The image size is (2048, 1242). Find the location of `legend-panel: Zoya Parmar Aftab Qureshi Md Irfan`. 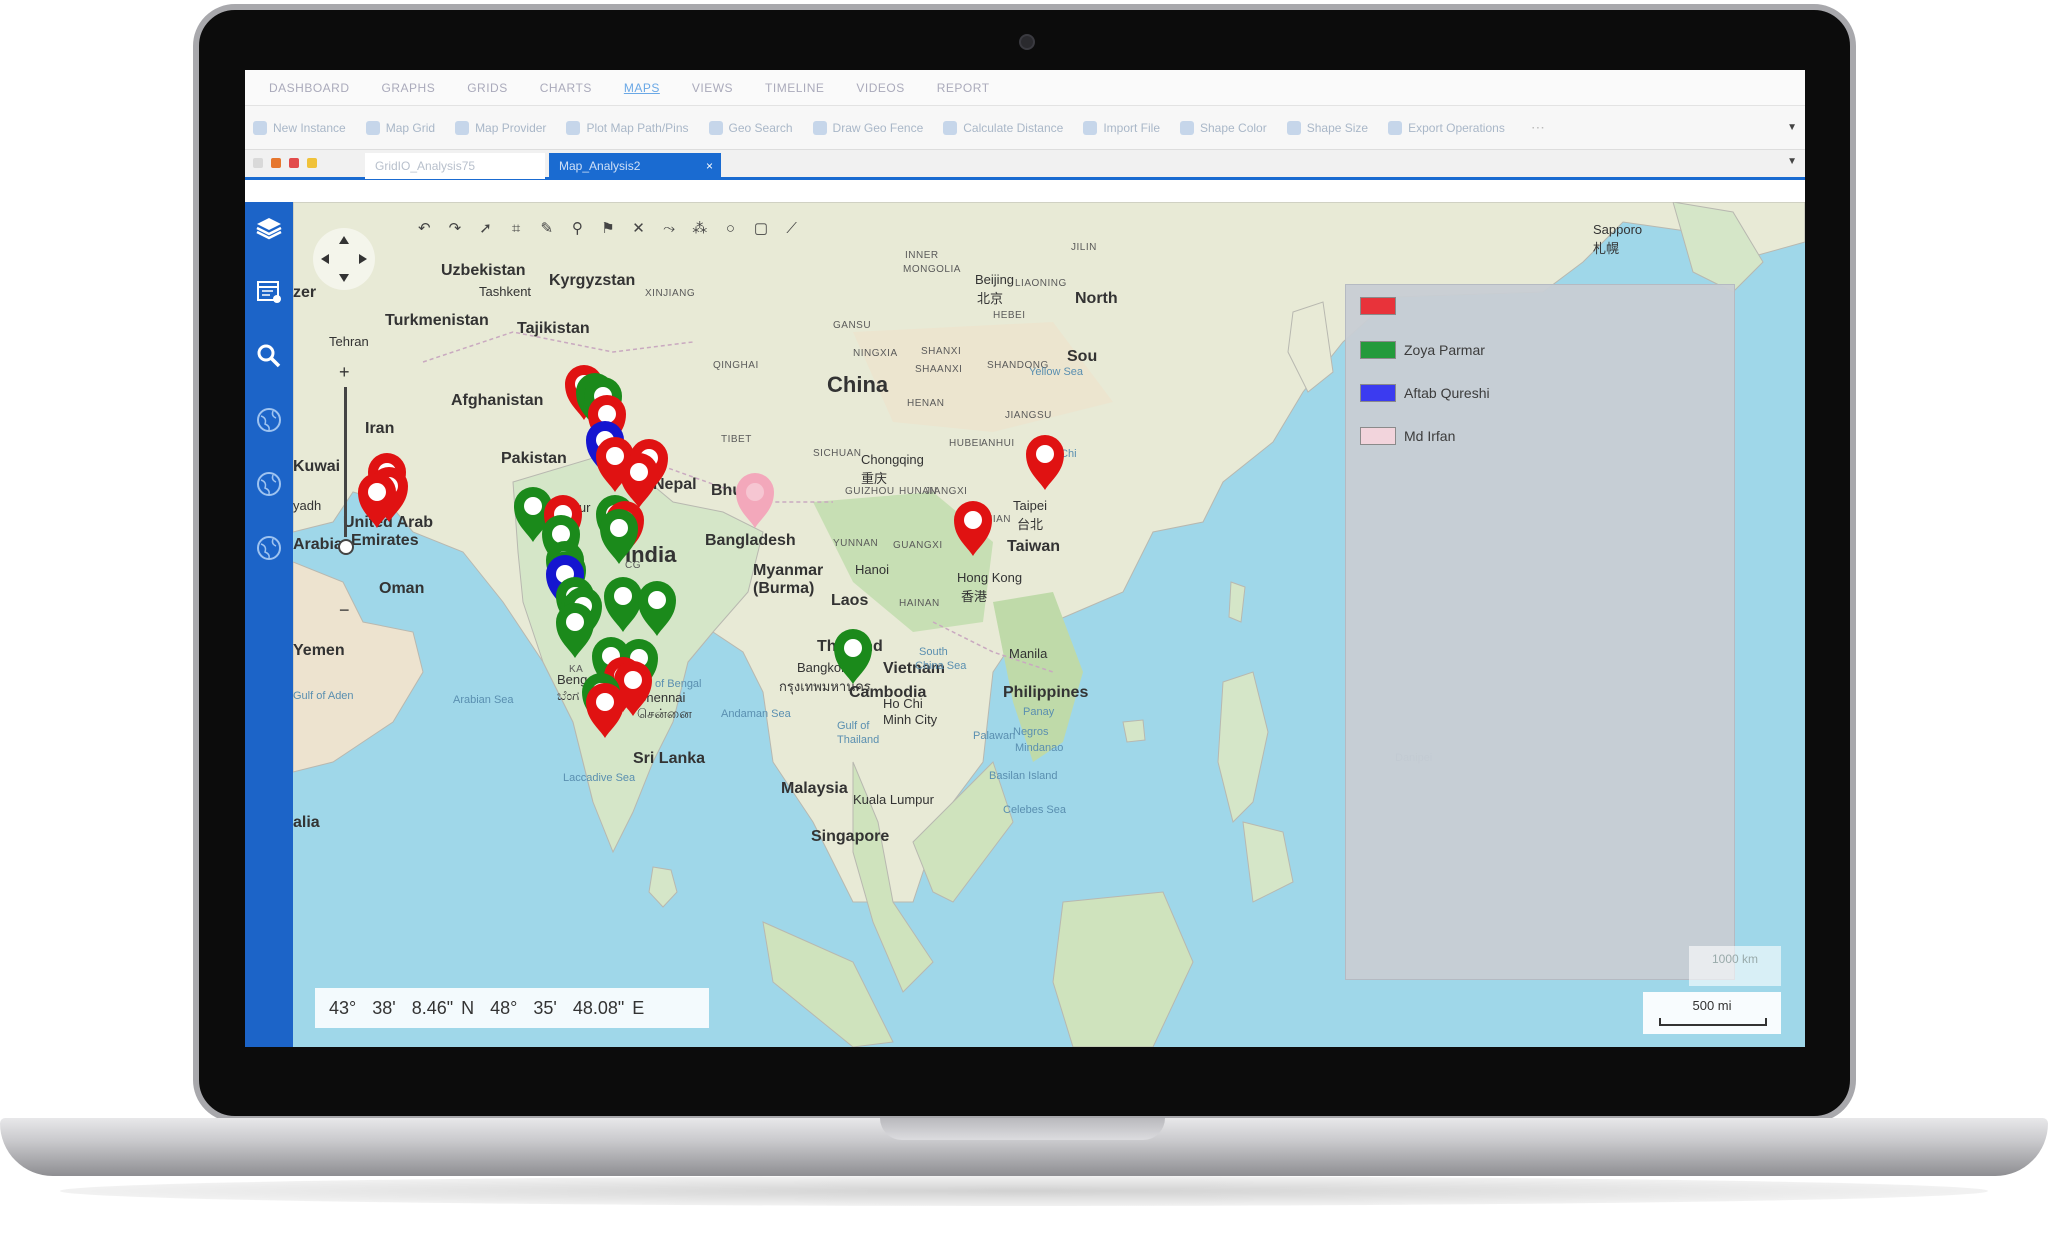

legend-panel: Zoya Parmar Aftab Qureshi Md Irfan is located at coordinates (1540, 632).